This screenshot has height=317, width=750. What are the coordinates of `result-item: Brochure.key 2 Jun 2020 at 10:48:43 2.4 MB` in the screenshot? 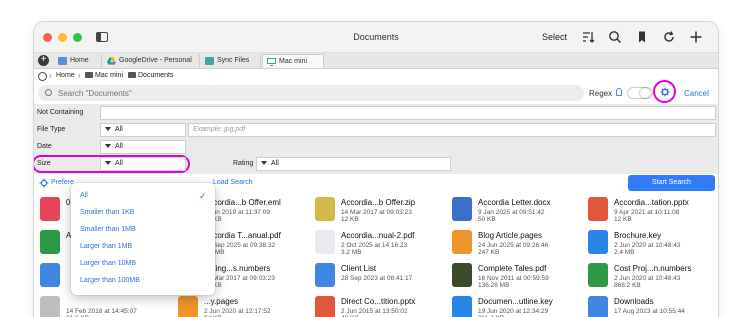 It's located at (652, 243).